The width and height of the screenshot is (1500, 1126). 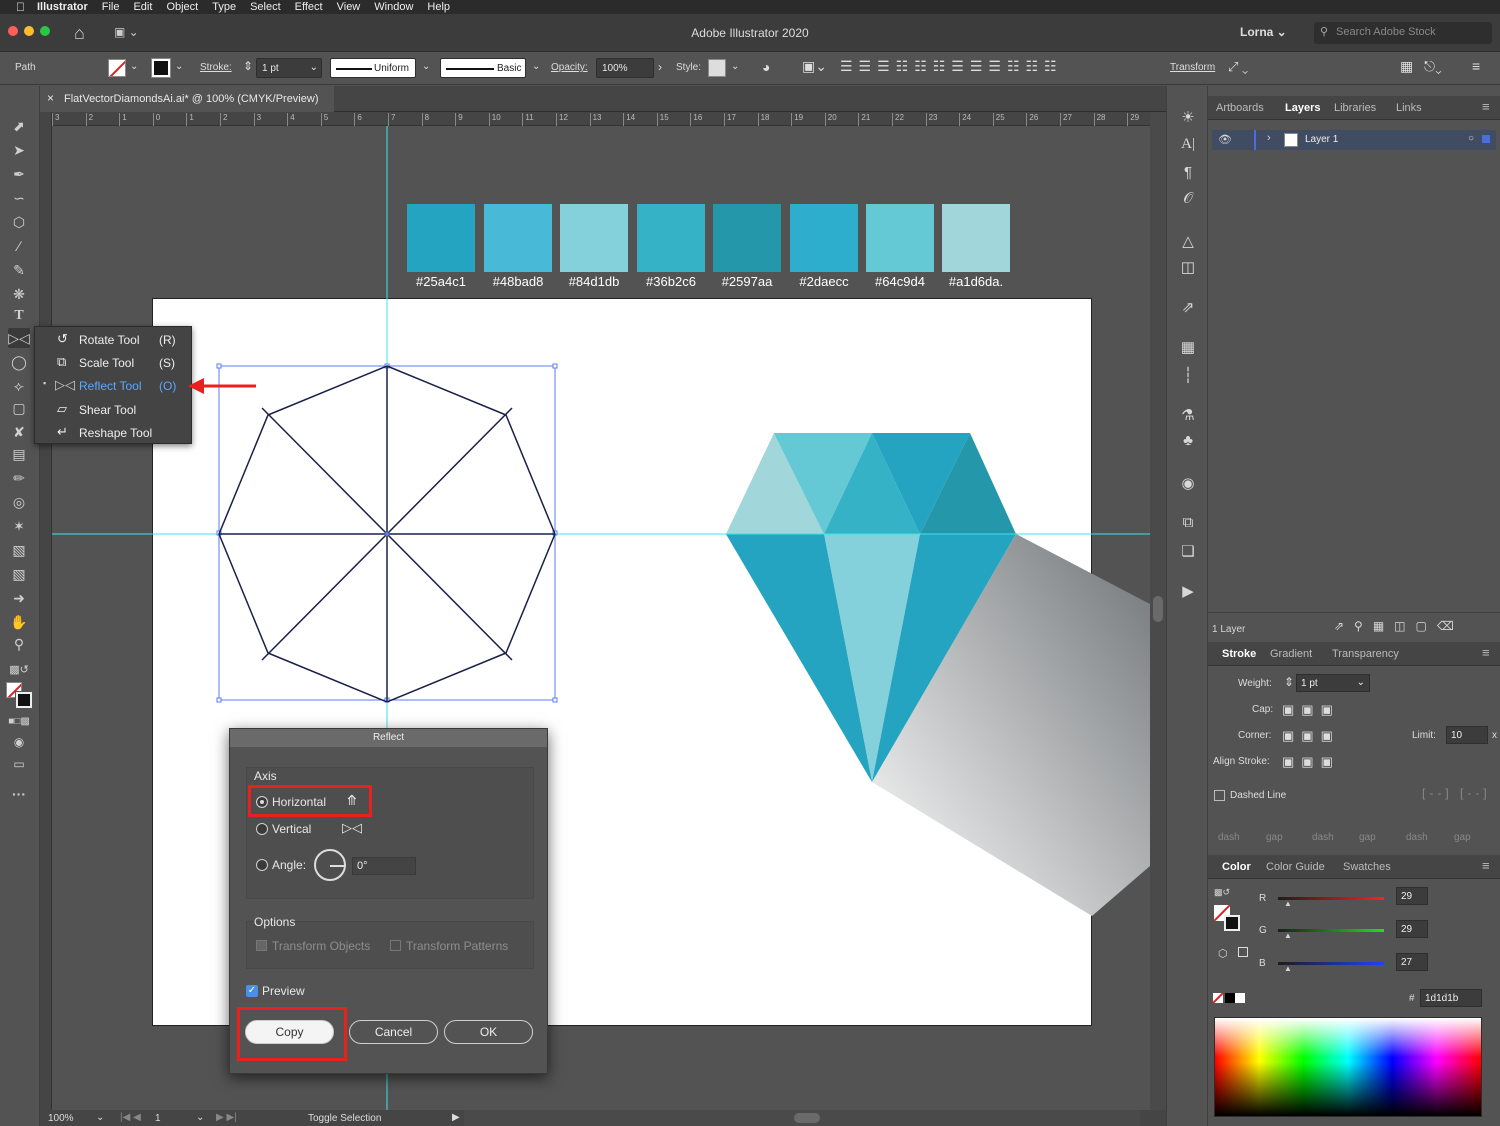 I want to click on draw-mode-icon: ◉, so click(x=19, y=742).